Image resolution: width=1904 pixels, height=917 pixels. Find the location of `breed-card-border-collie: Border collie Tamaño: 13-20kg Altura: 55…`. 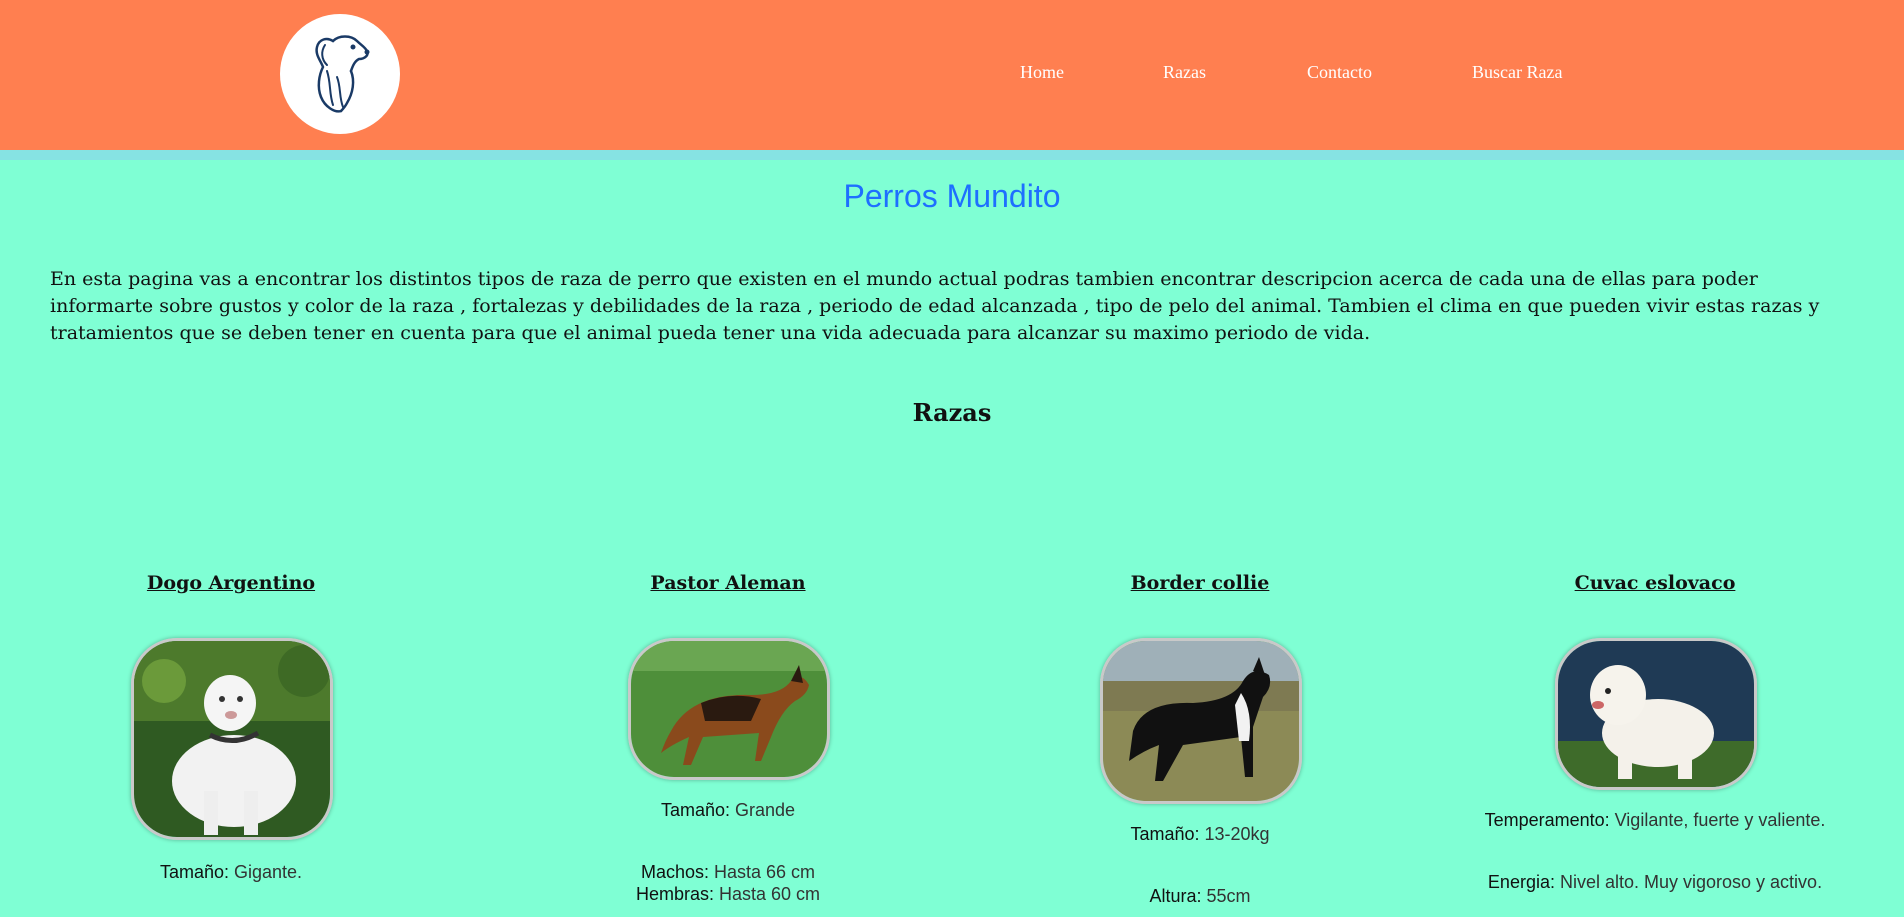

breed-card-border-collie: Border collie Tamaño: 13-20kg Altura: 55… is located at coordinates (1201, 742).